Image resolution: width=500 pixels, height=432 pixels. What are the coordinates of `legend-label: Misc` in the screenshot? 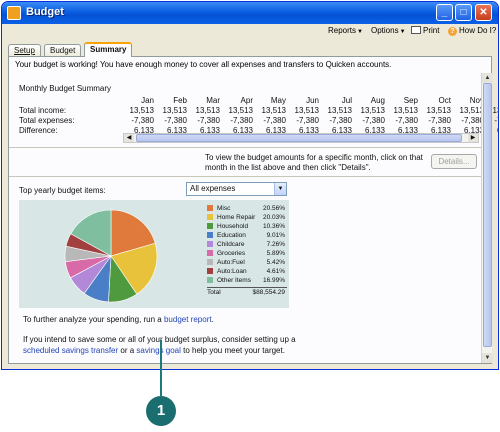 It's located at (224, 208).